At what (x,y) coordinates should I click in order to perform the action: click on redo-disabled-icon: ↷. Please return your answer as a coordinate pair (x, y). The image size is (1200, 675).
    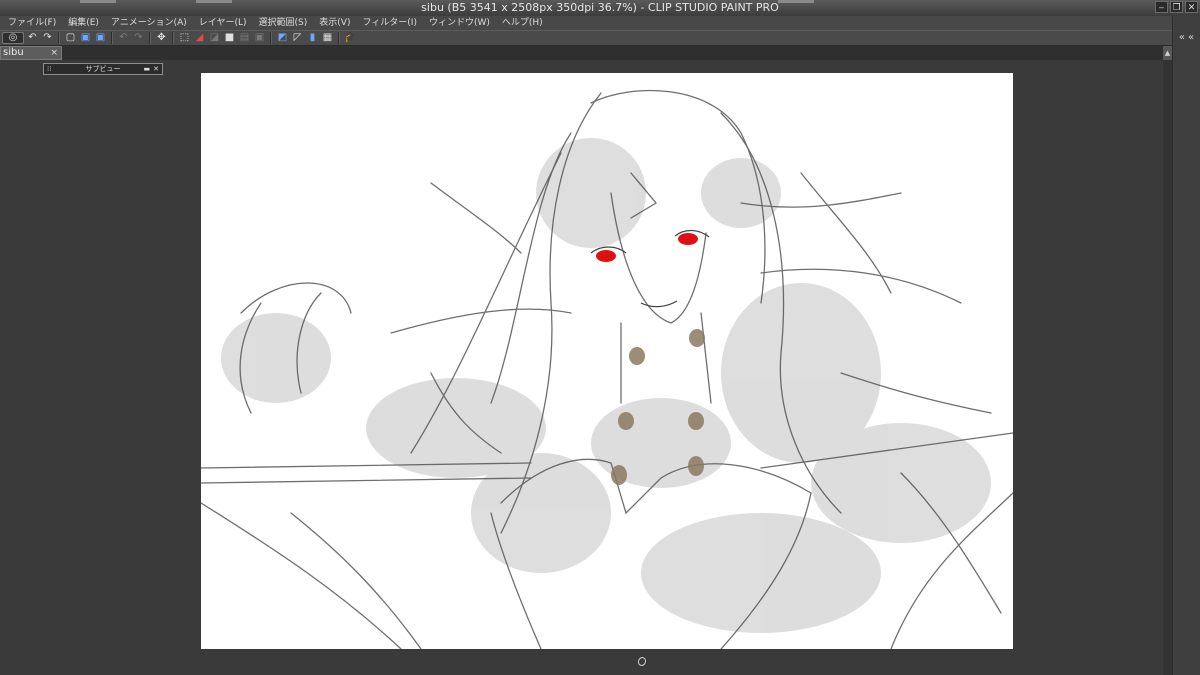
    Looking at the image, I should click on (138, 38).